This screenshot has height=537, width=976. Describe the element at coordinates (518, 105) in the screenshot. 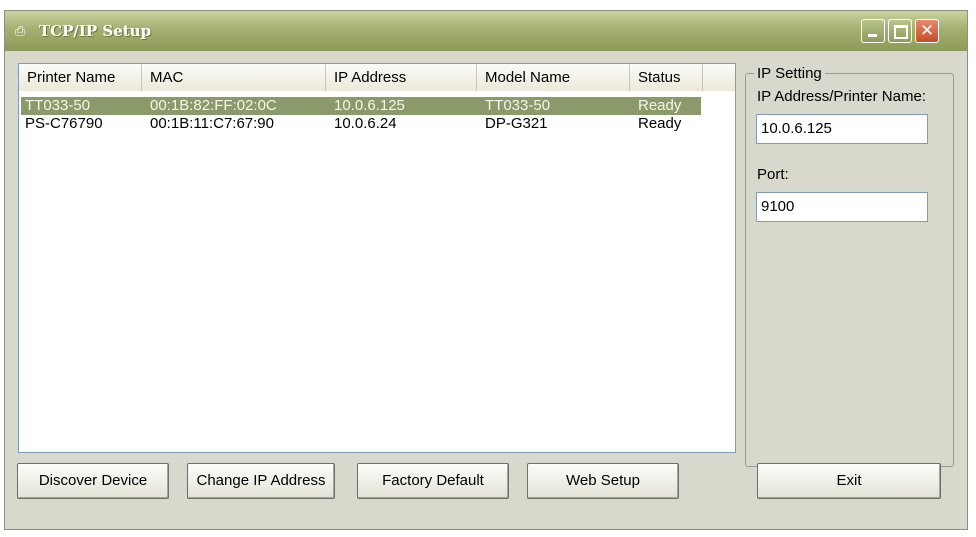

I see `cell-model-name: TT033-50` at that location.